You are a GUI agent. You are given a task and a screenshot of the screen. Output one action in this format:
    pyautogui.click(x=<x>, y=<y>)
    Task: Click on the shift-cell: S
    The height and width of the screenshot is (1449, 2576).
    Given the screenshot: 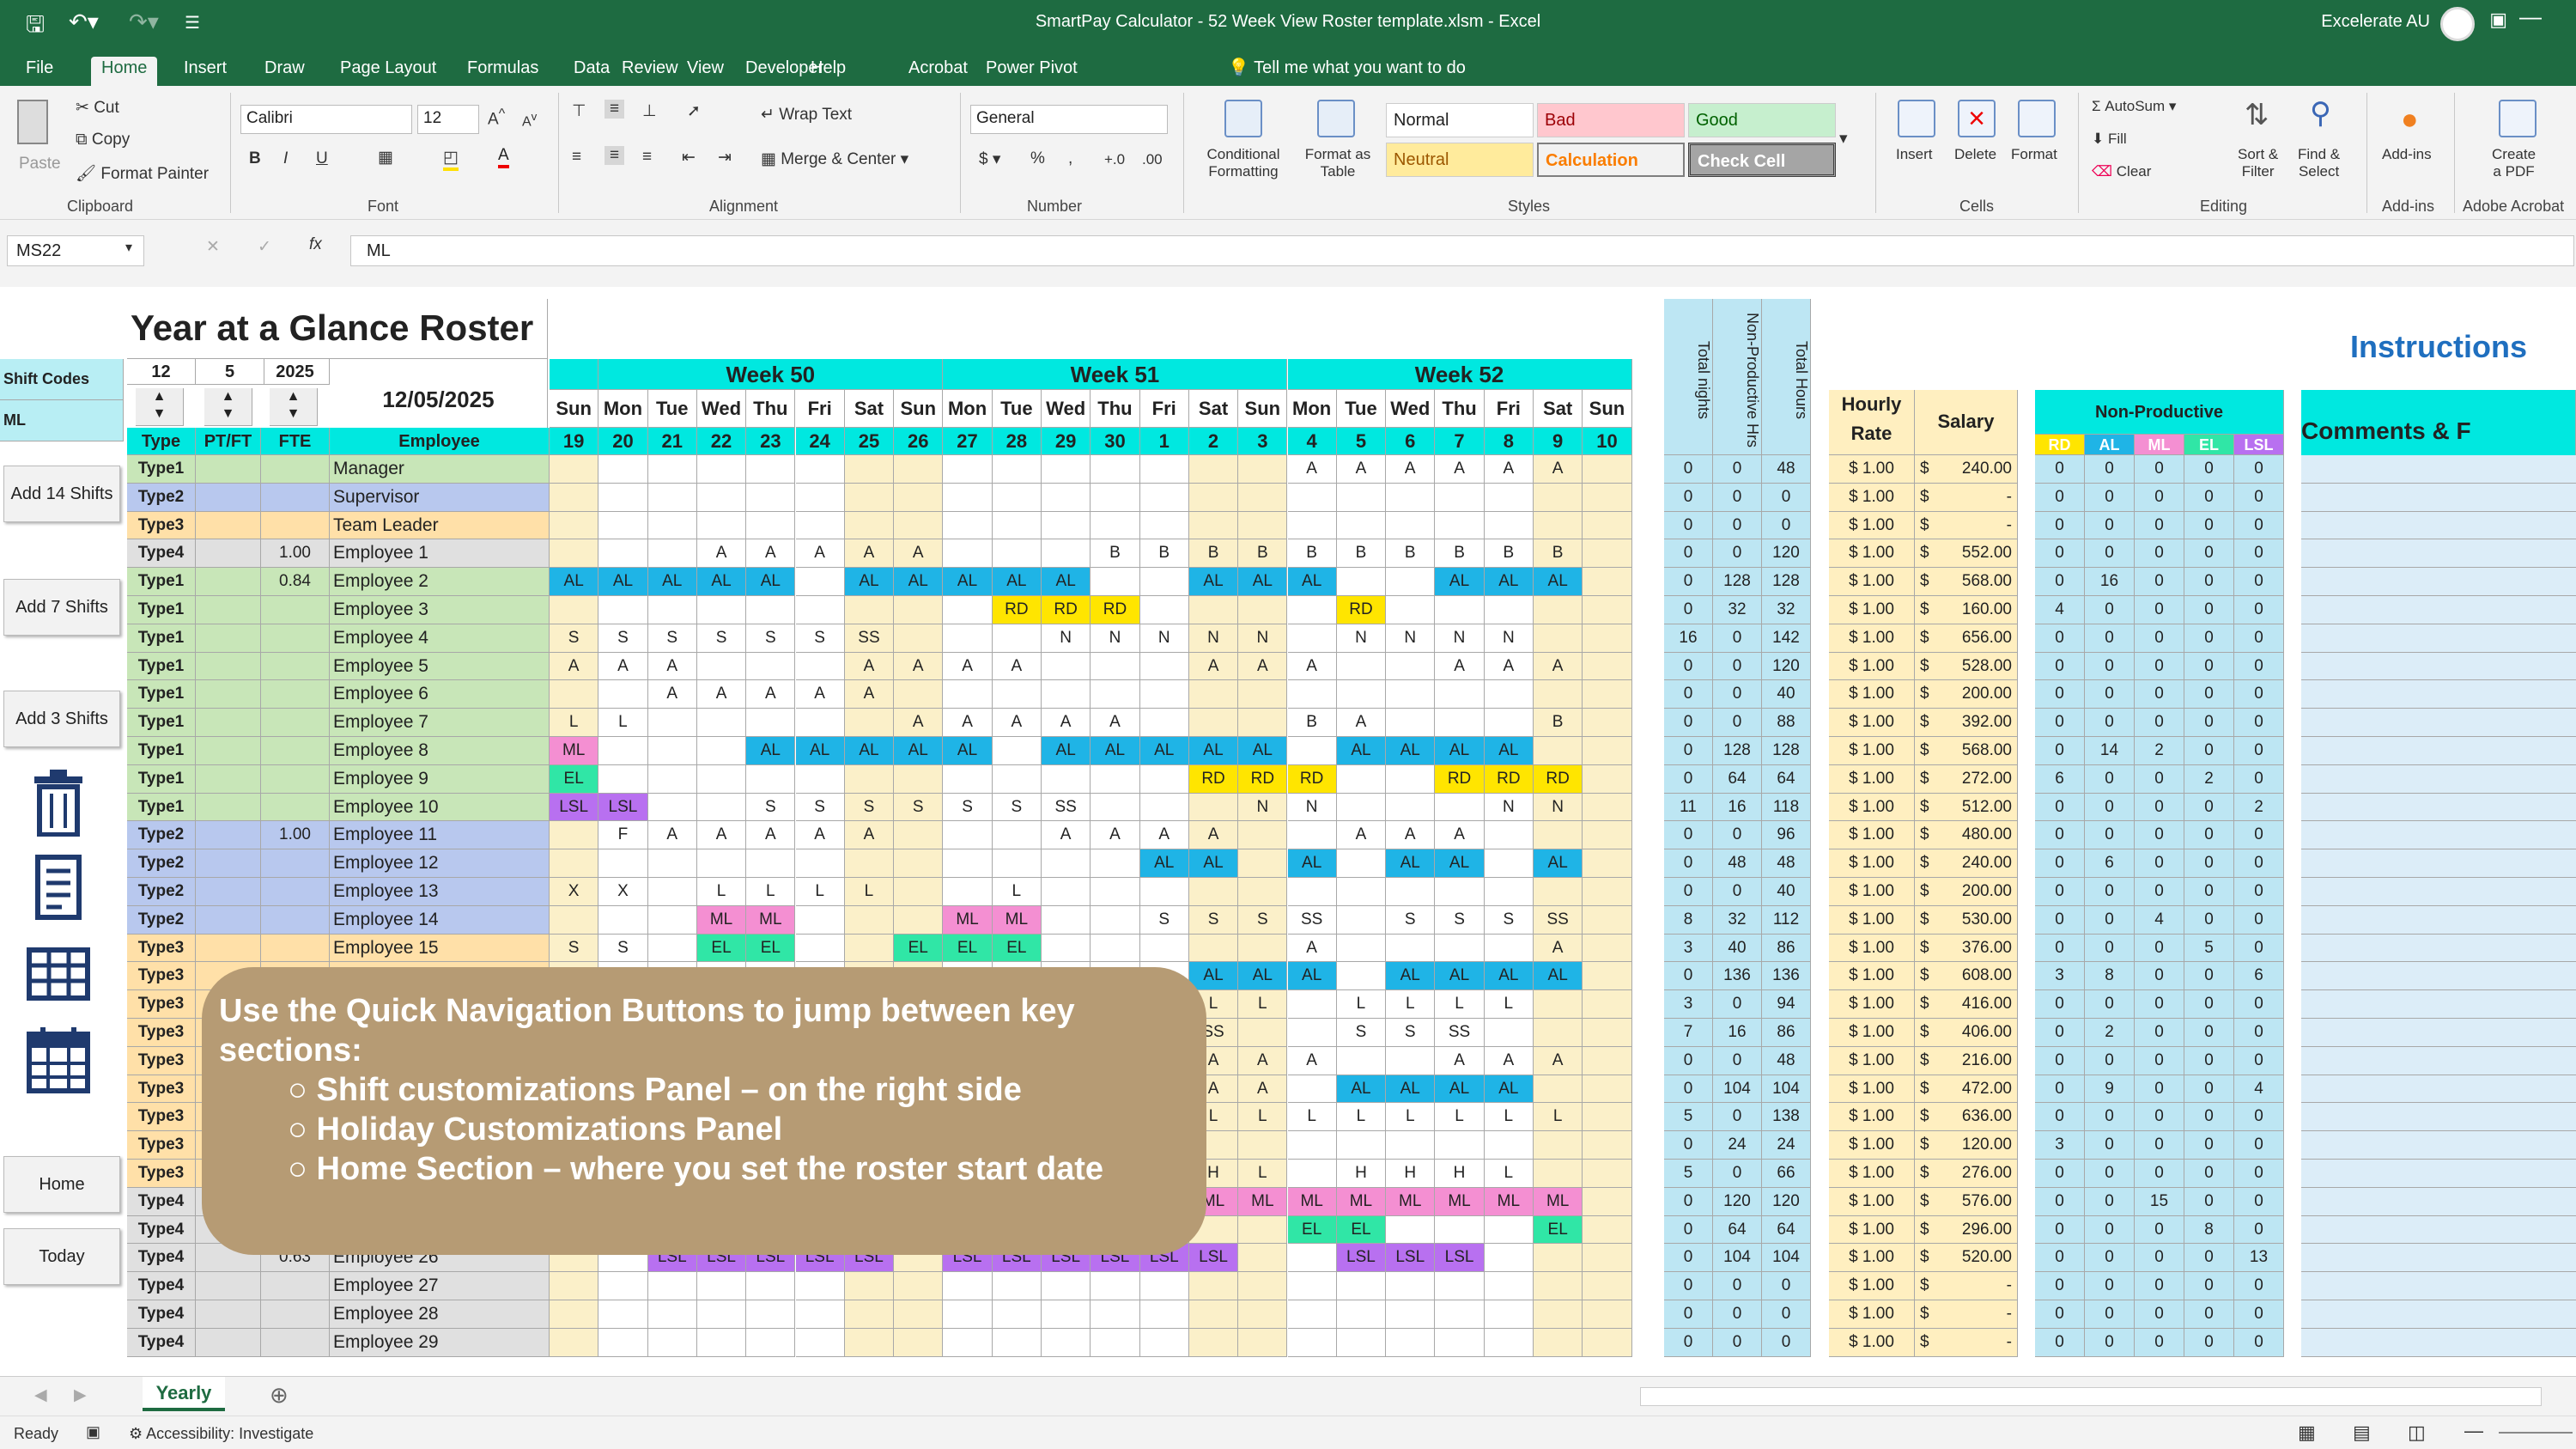 What is the action you would take?
    pyautogui.click(x=820, y=807)
    